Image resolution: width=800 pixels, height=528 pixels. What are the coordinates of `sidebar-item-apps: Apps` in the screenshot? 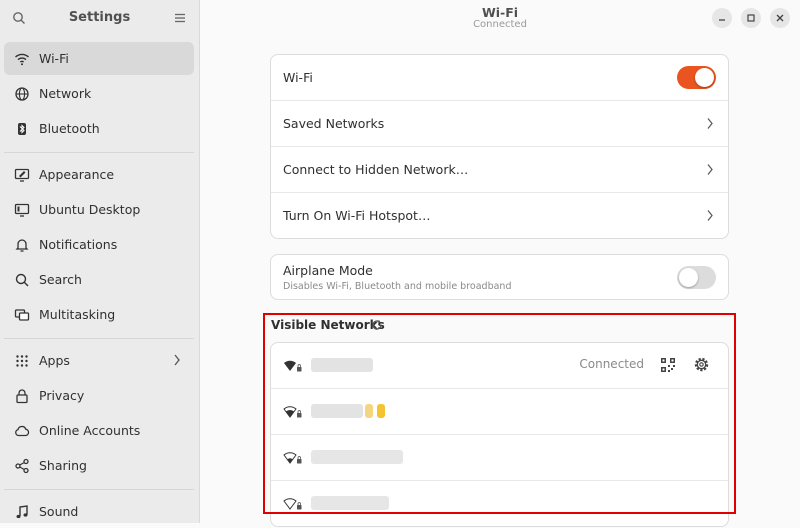 It's located at (99, 360).